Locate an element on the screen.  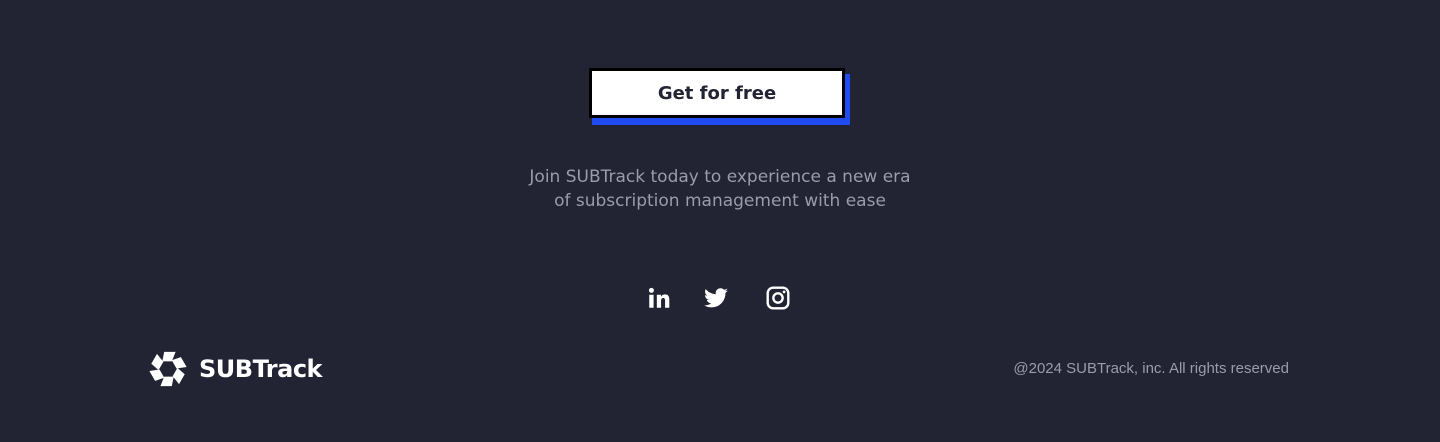
linkedin-icon is located at coordinates (659, 297).